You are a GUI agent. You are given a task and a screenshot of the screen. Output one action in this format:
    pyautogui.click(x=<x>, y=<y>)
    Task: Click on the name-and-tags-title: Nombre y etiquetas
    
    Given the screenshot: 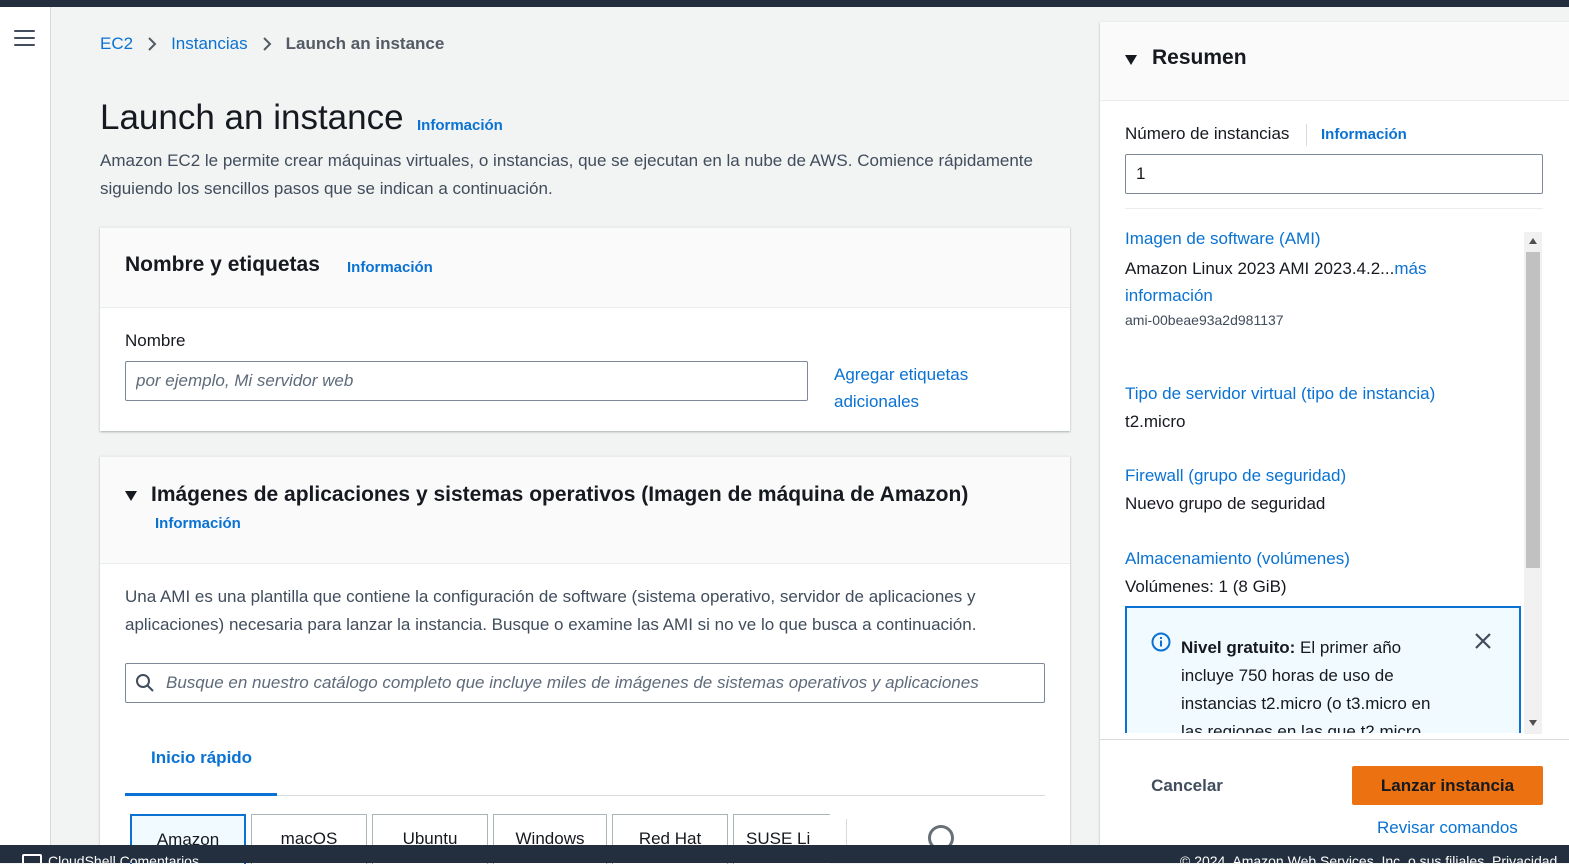 What is the action you would take?
    pyautogui.click(x=222, y=264)
    